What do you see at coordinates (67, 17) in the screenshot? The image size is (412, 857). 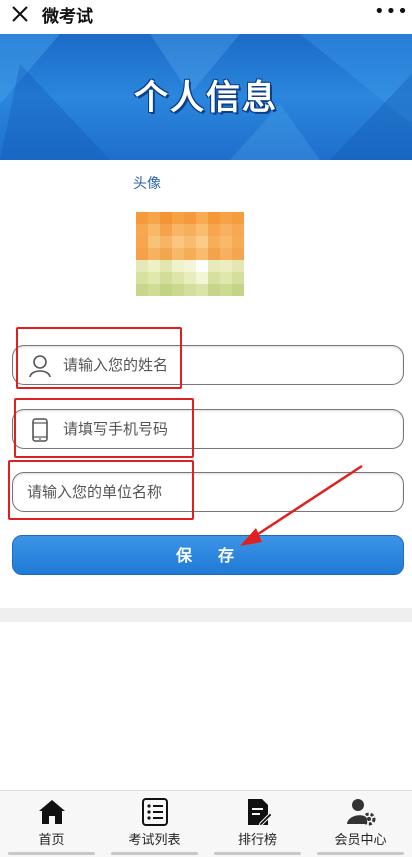 I see `app-title: 微考试` at bounding box center [67, 17].